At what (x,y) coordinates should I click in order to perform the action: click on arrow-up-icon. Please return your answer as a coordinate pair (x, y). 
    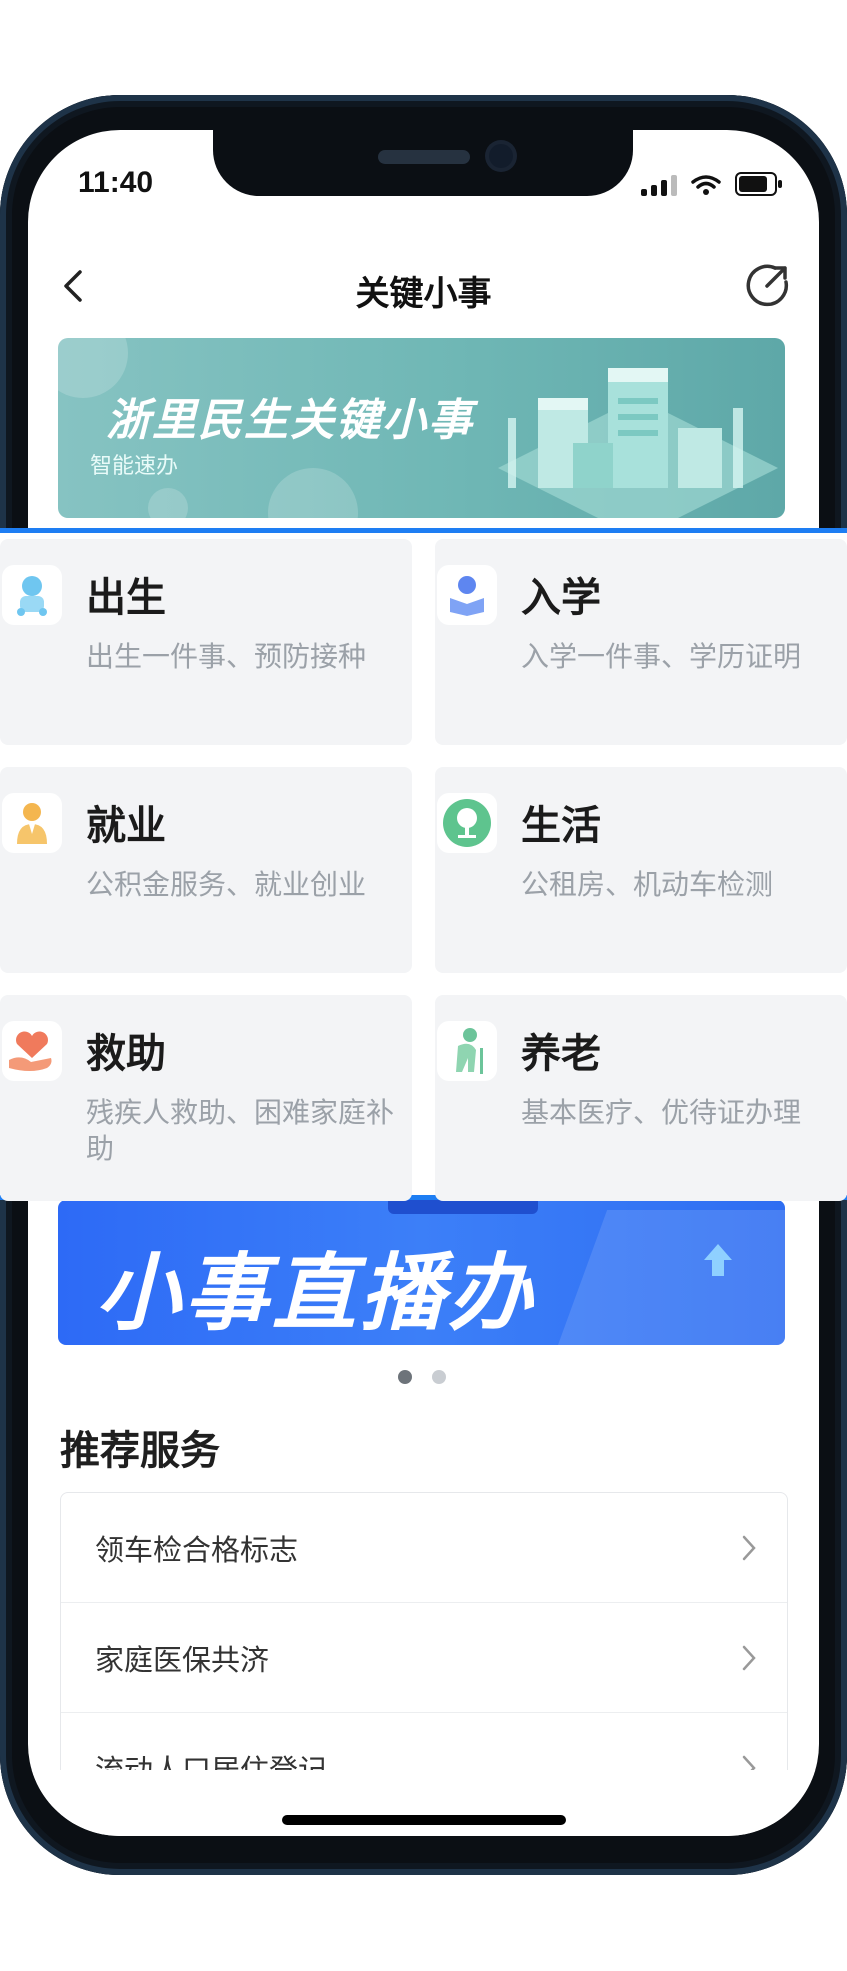
    Looking at the image, I should click on (718, 1260).